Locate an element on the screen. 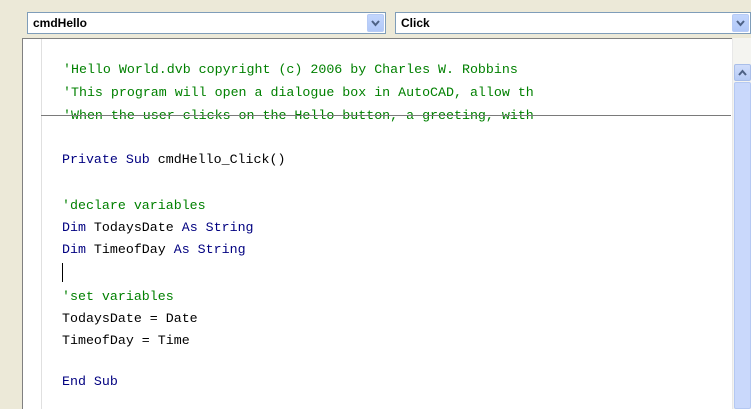  code-line-assign-todaysdate: TodaysDate = Date is located at coordinates (130, 318).